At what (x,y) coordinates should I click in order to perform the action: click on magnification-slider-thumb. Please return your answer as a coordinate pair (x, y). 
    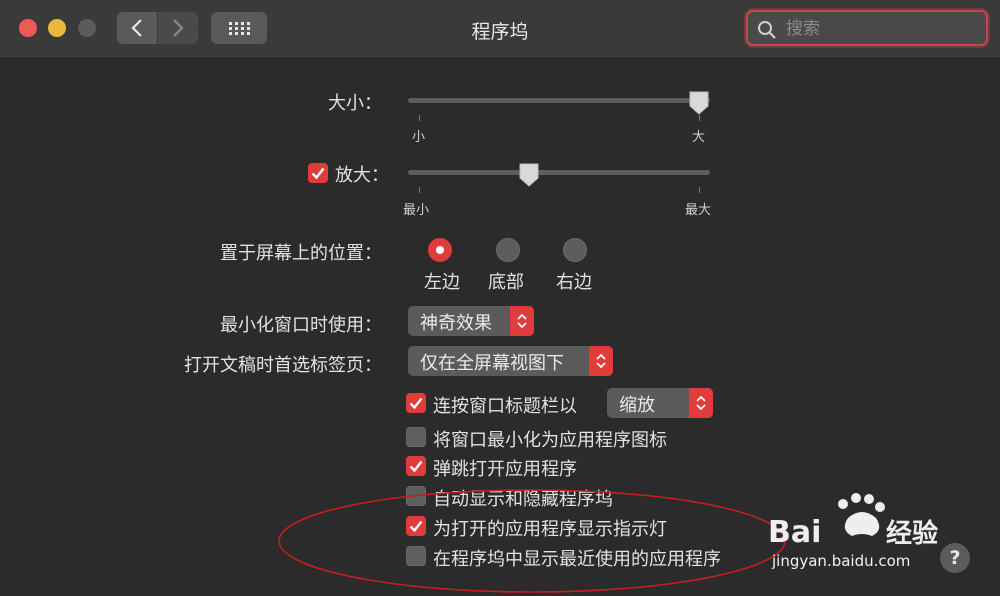
    Looking at the image, I should click on (529, 175).